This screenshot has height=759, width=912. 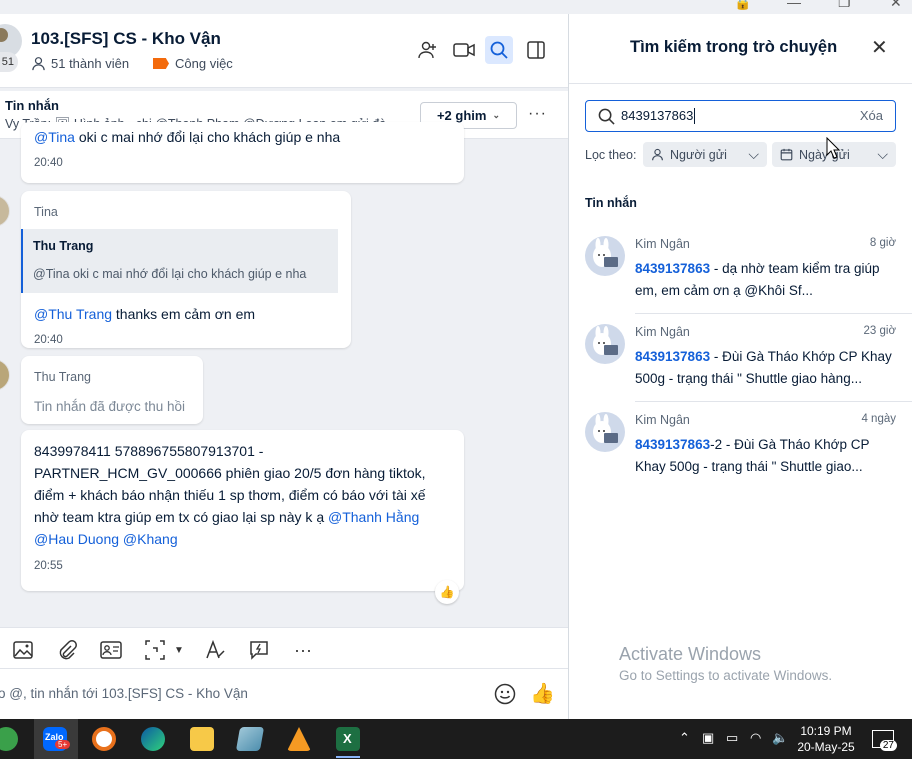 What do you see at coordinates (742, 5) in the screenshot?
I see `lock-icon: 🔒` at bounding box center [742, 5].